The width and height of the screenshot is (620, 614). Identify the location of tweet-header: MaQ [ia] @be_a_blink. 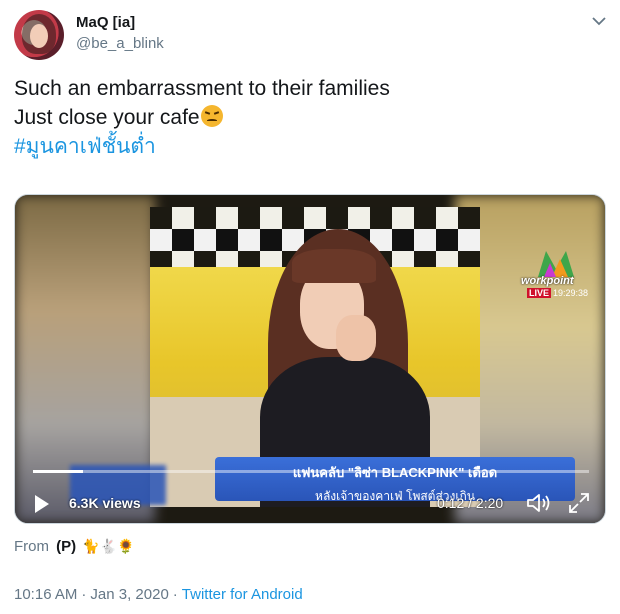
(312, 38).